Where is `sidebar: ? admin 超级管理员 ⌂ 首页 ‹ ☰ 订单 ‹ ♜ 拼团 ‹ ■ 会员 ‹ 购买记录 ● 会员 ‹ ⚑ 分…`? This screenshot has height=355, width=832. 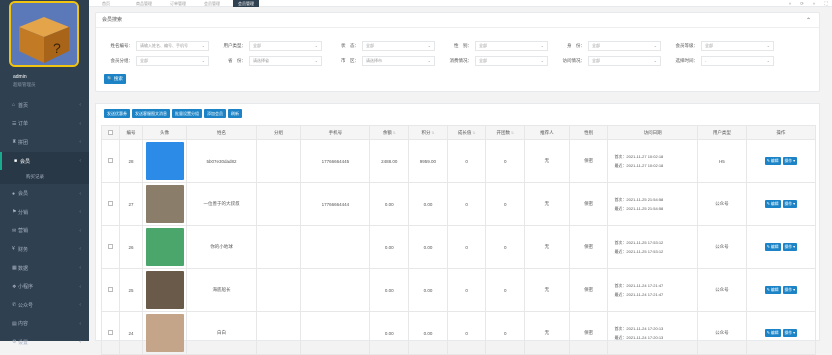
sidebar: ? admin 超级管理员 ⌂ 首页 ‹ ☰ 订单 ‹ ♜ 拼团 ‹ ■ 会员 ‹ 购买记录 ● 会员 ‹ ⚑ 分… is located at coordinates (44, 173).